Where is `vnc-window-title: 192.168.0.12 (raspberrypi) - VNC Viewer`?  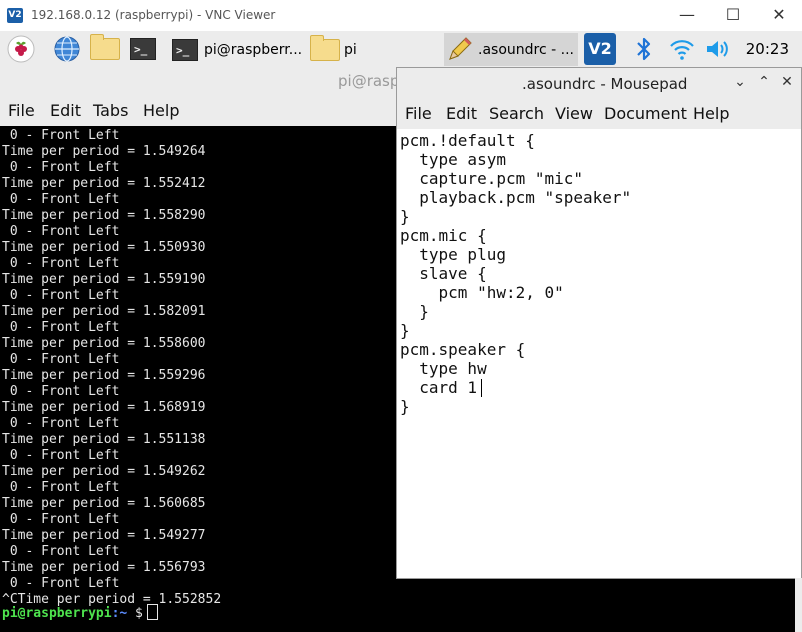
vnc-window-title: 192.168.0.12 (raspberrypi) - VNC Viewer is located at coordinates (153, 15).